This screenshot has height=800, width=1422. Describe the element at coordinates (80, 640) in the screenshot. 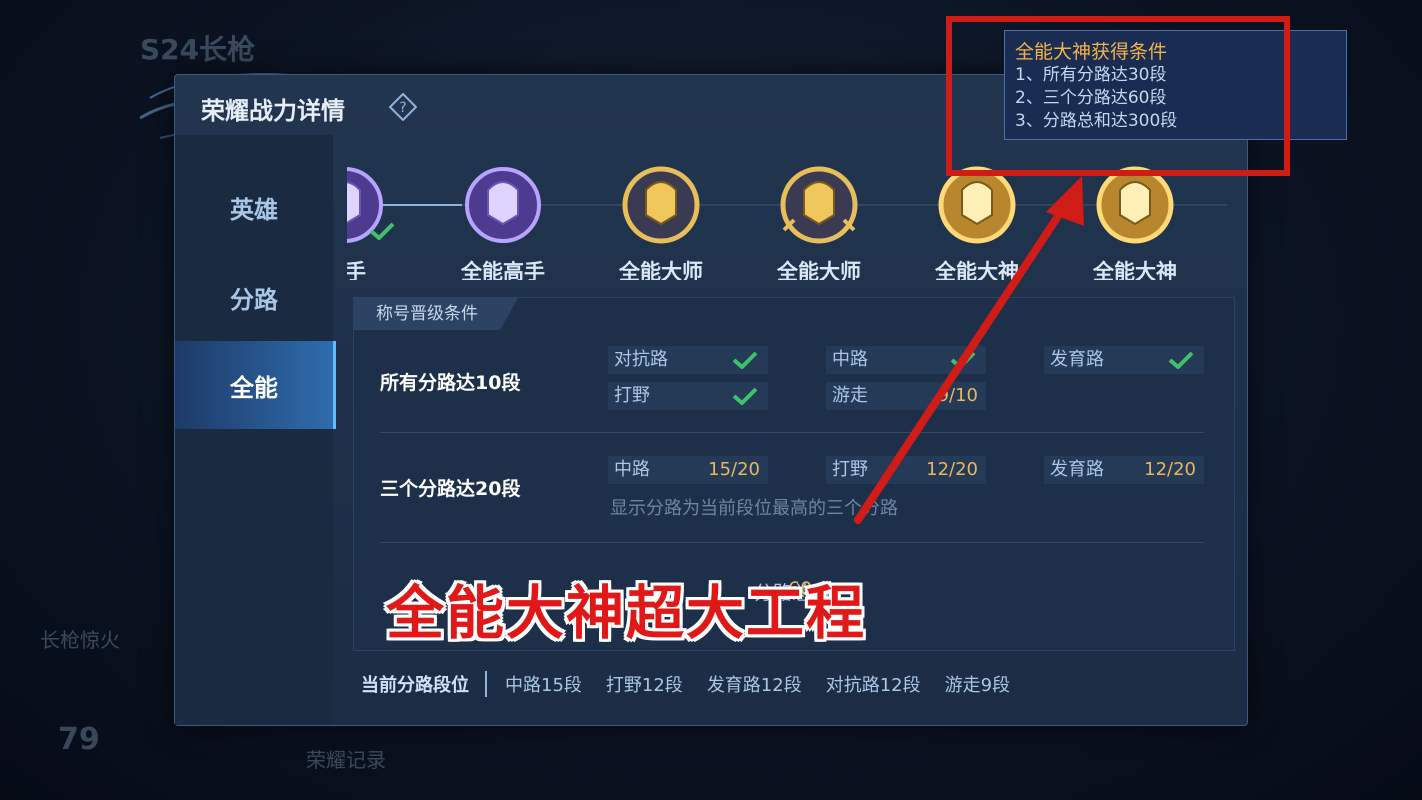

I see `bg-label: 长枪惊火` at that location.